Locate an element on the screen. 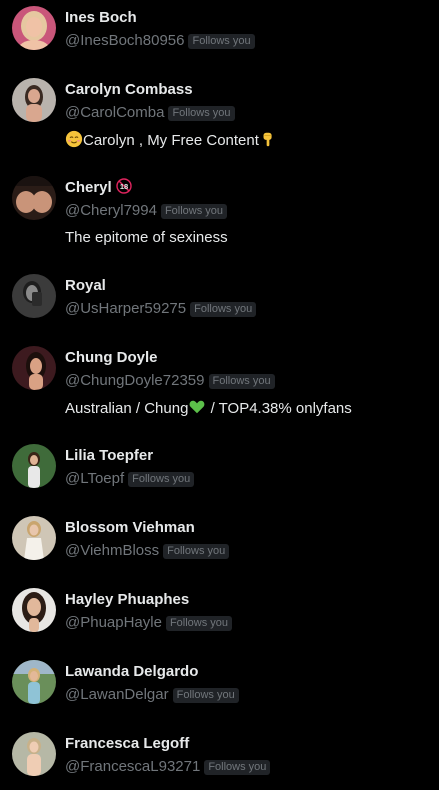 Image resolution: width=439 pixels, height=790 pixels. username: @ViehmBloss is located at coordinates (112, 551).